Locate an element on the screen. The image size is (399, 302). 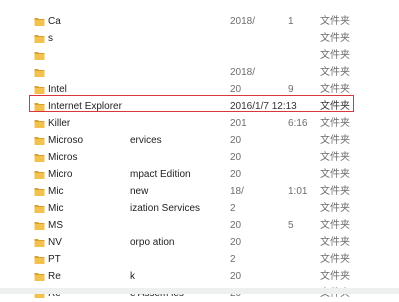
file-name: PT is located at coordinates (54, 259).